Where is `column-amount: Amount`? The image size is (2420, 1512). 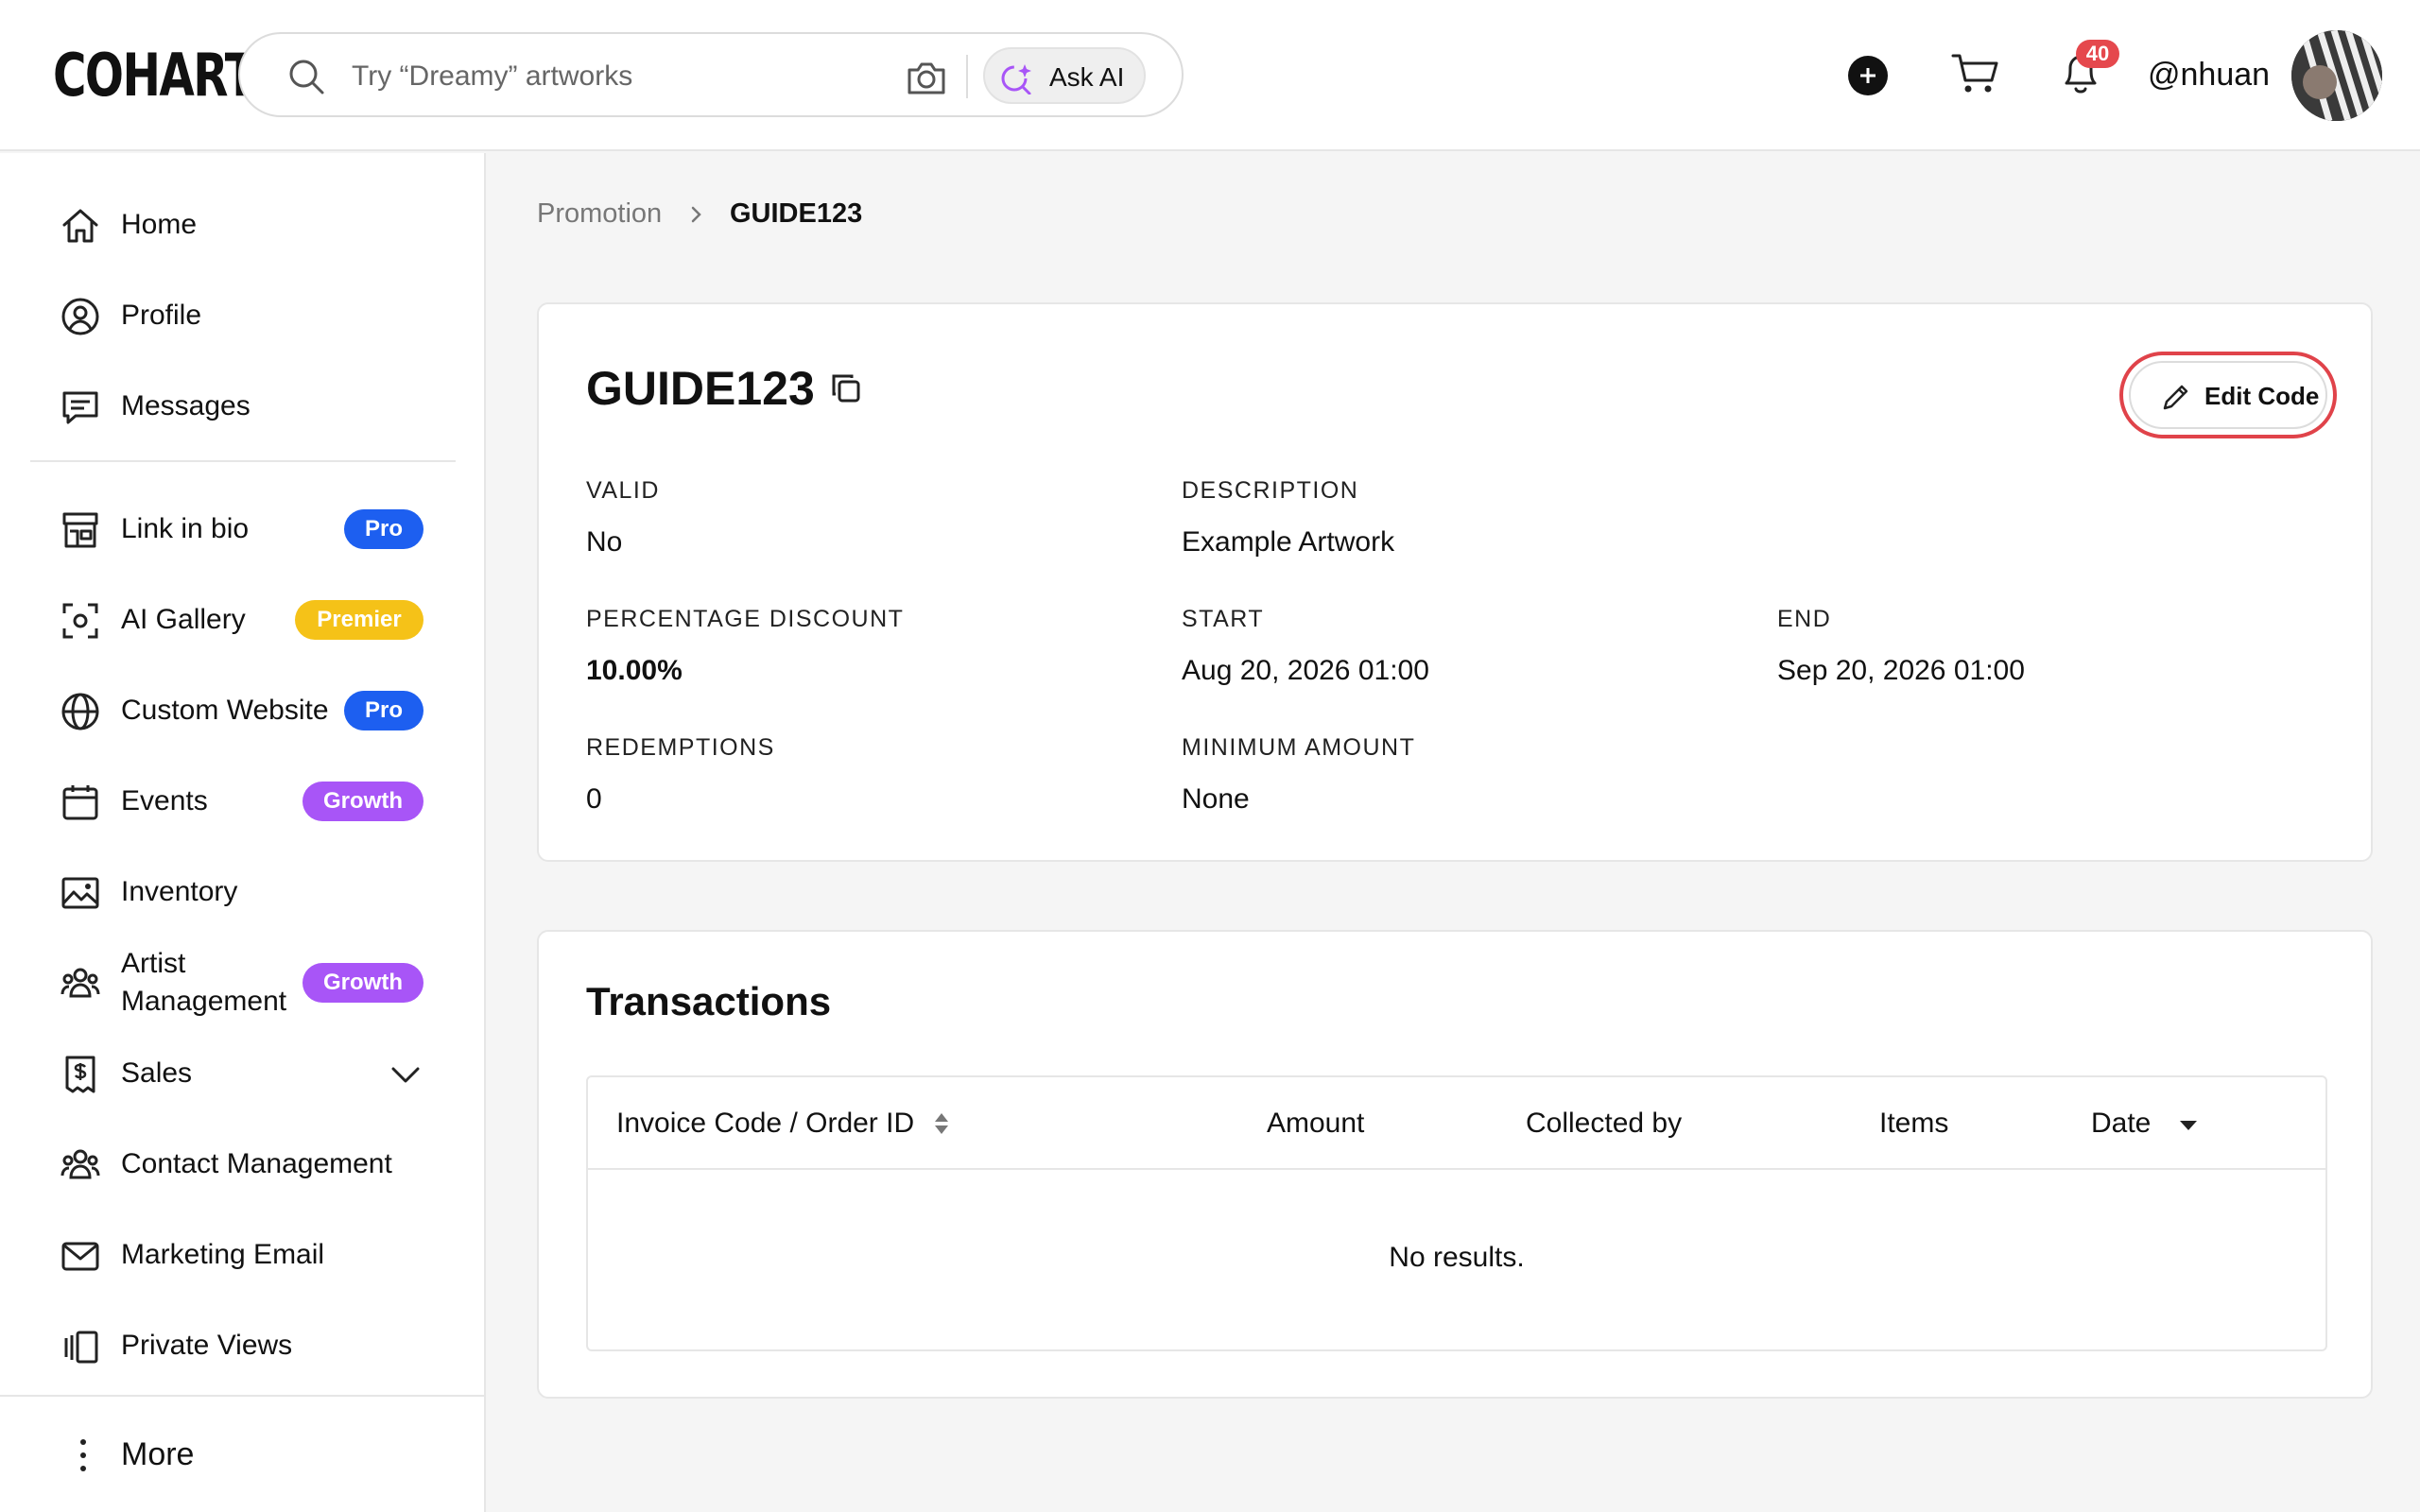
column-amount: Amount is located at coordinates (1315, 1124).